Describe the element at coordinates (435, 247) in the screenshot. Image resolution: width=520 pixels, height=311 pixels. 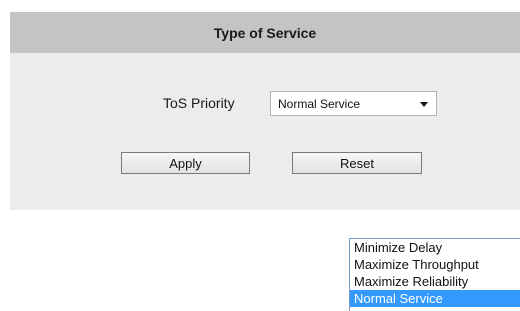
I see `option-minimize-delay: Minimize Delay` at that location.